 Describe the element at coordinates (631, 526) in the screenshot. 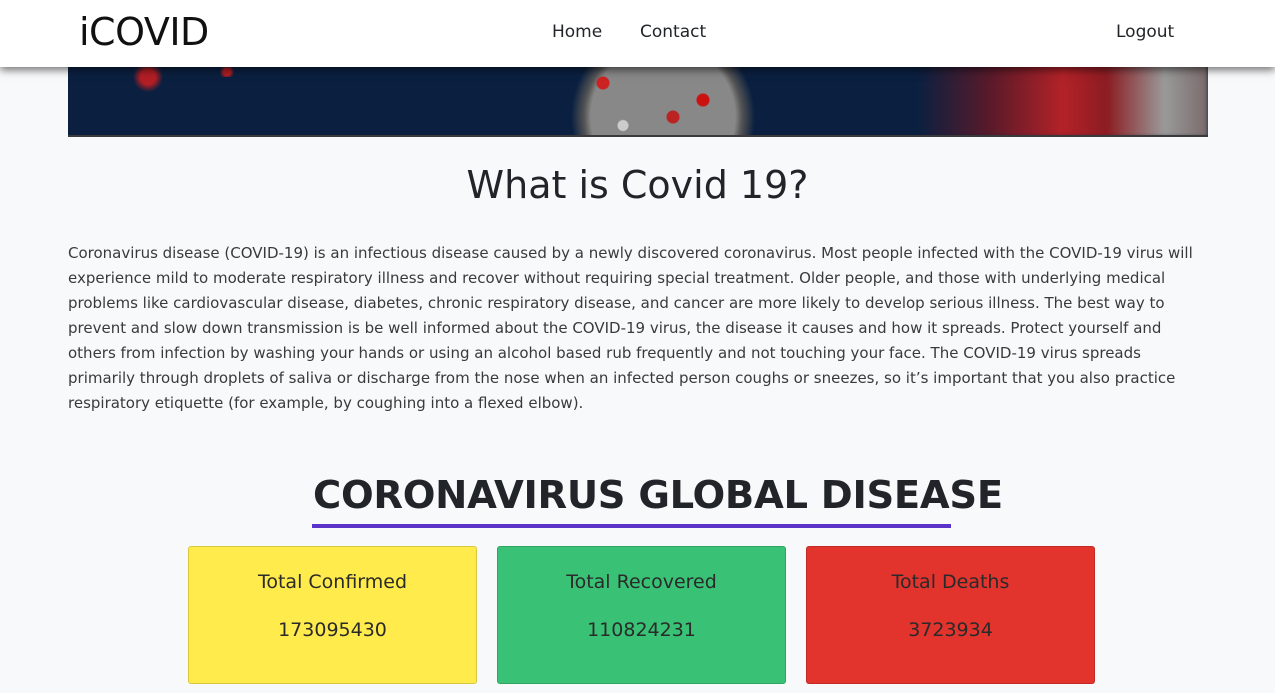

I see `heading-underline` at that location.